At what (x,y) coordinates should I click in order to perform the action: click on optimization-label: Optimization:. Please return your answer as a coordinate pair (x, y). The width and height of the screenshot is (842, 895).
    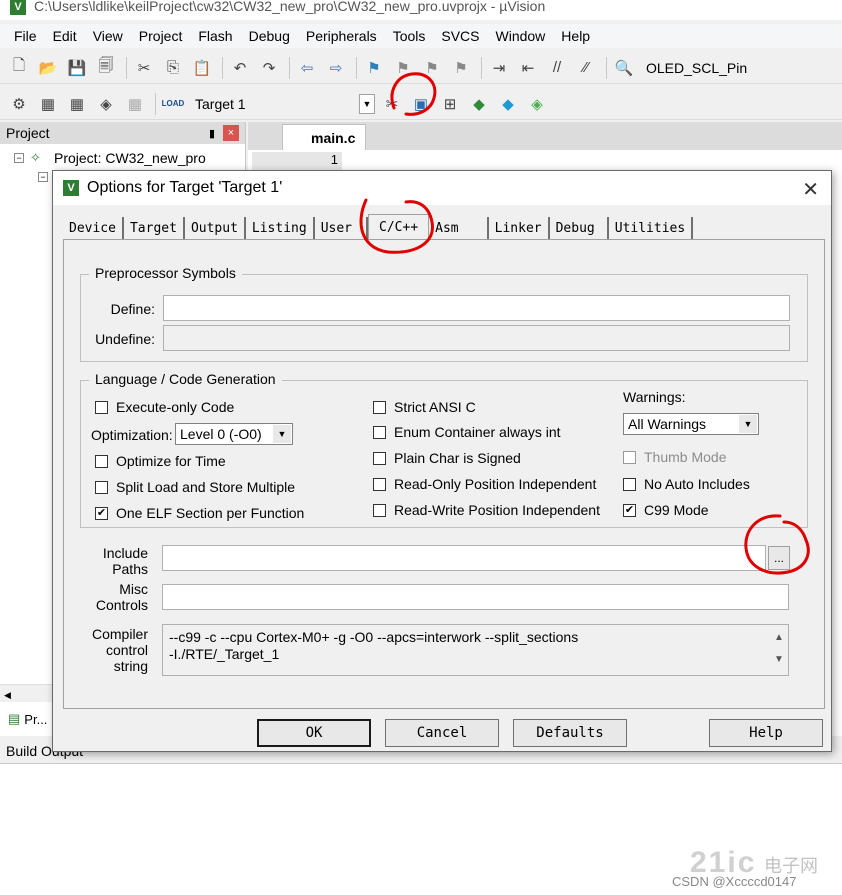
    Looking at the image, I should click on (132, 435).